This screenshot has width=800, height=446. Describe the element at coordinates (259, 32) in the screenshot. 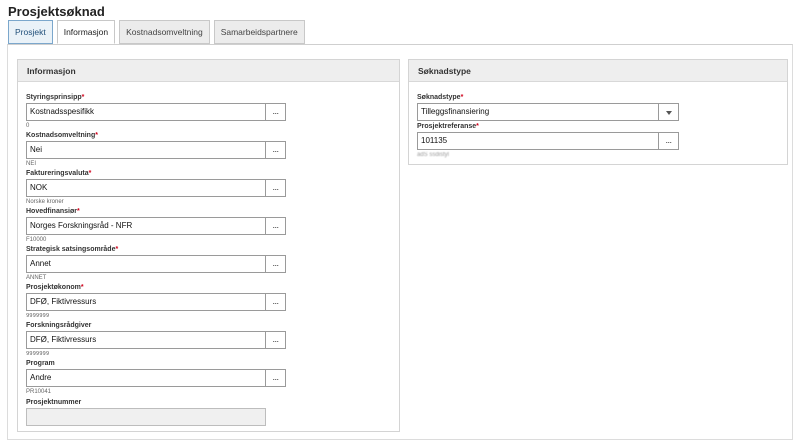

I see `tab-samarbeidspartnere: Samarbeidspartnere` at that location.